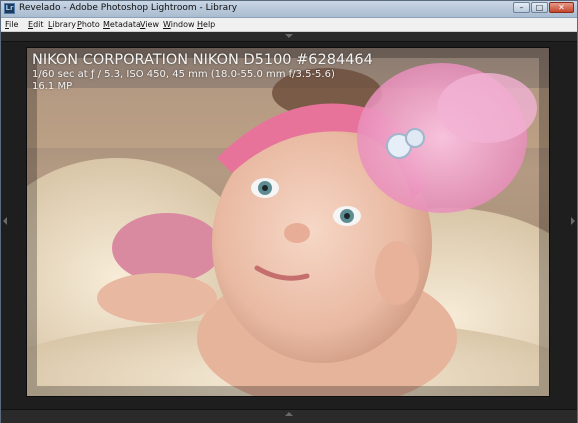 The height and width of the screenshot is (423, 578). I want to click on lightroom-app-icon: Lr, so click(9, 8).